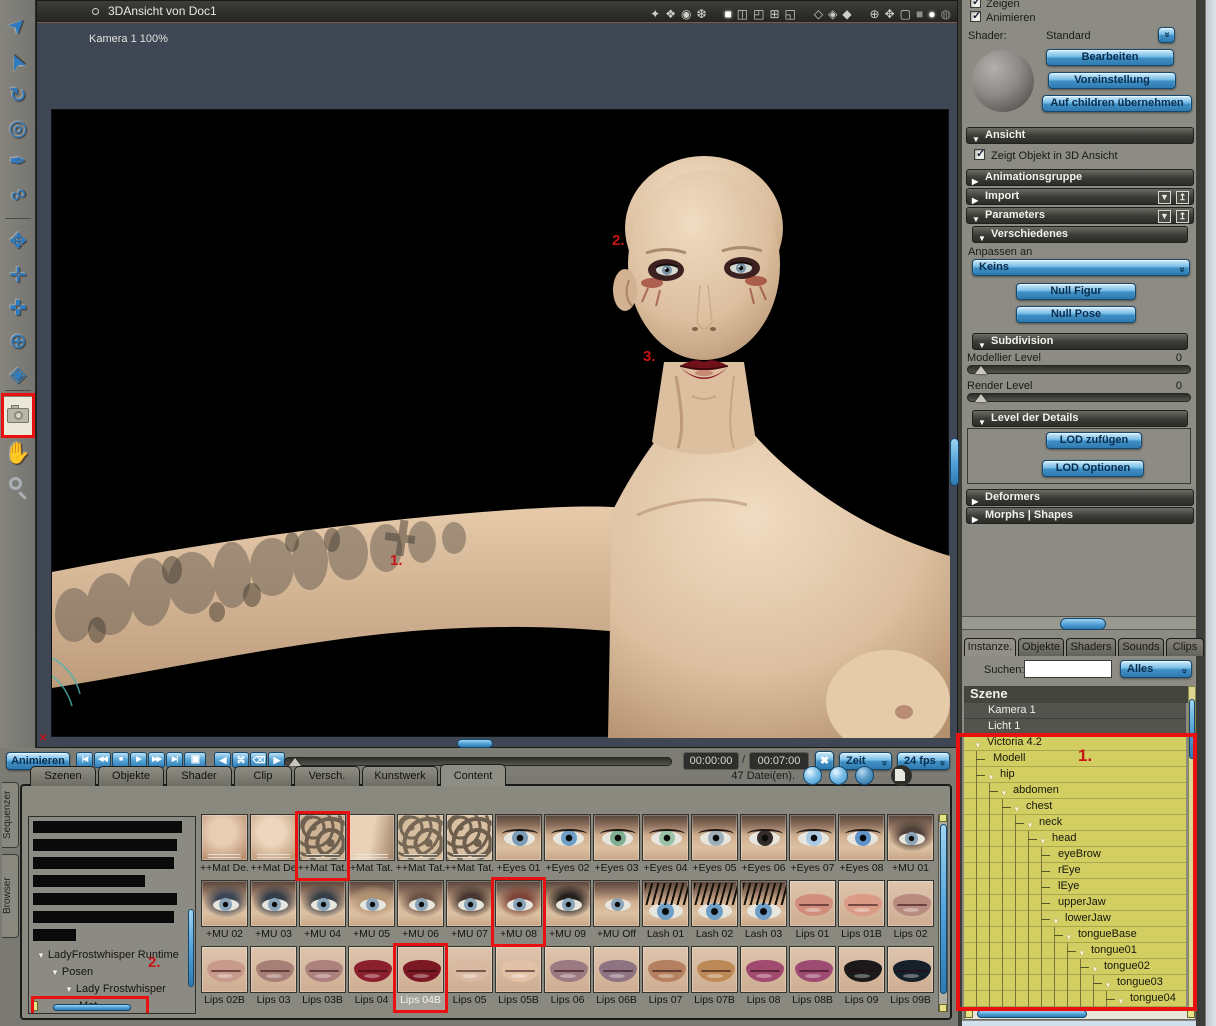 This screenshot has width=1216, height=1026. Describe the element at coordinates (224, 978) in the screenshot. I see `thumbnail-lips02b: Lips 02B` at that location.